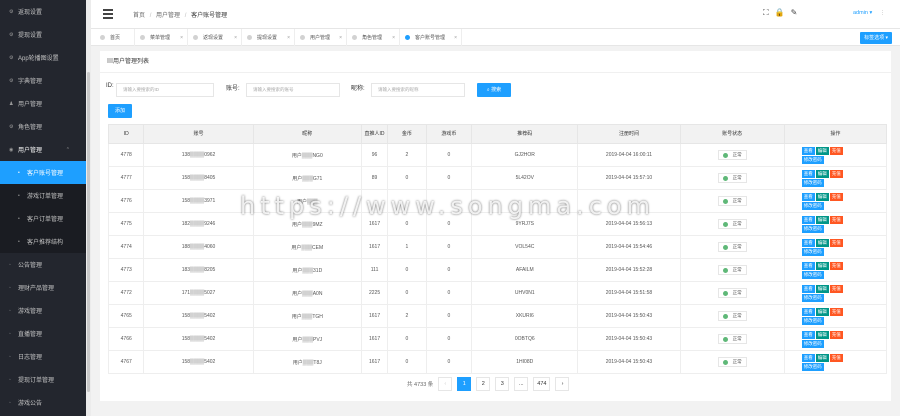 Image resolution: width=900 pixels, height=416 pixels. Describe the element at coordinates (293, 90) in the screenshot. I see `account-input: 请输入要搜索的账号` at that location.